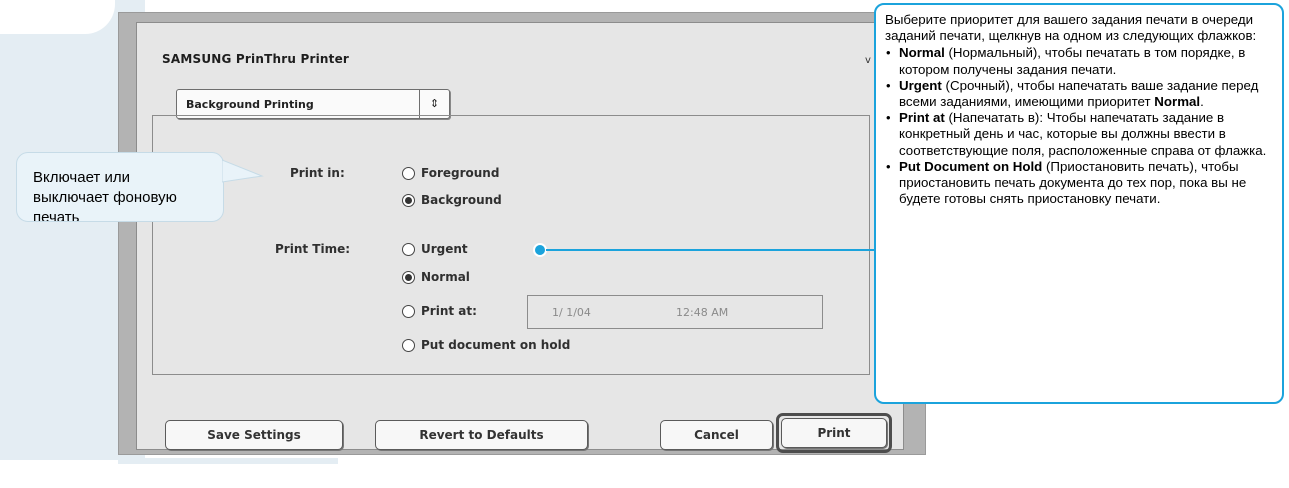 This screenshot has height=488, width=1289. Describe the element at coordinates (57, 17) in the screenshot. I see `background-tab` at that location.